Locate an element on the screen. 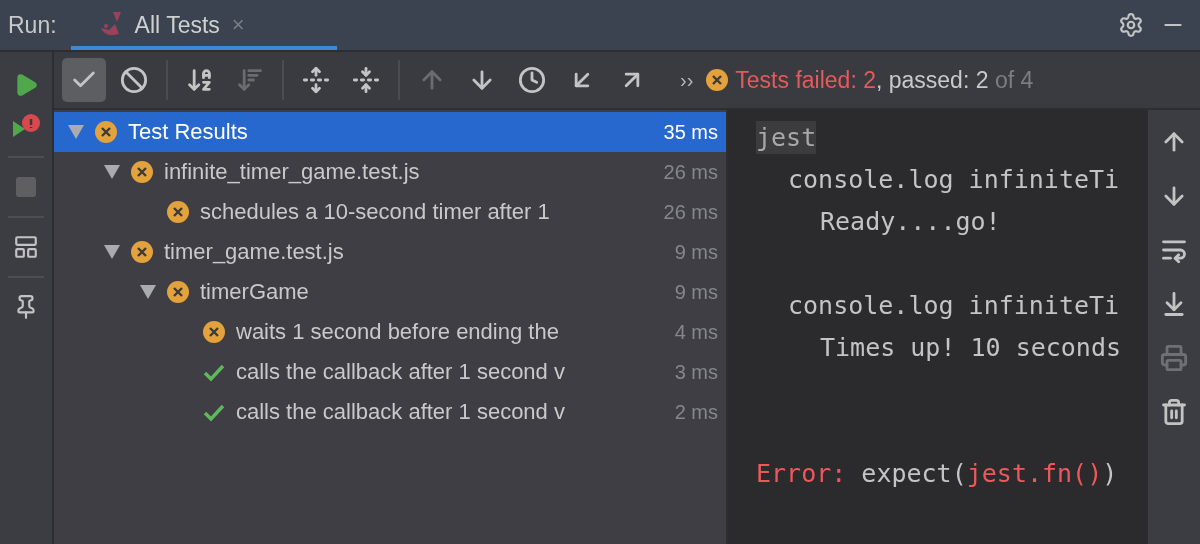 The image size is (1200, 544). sort-icon is located at coordinates (250, 80).